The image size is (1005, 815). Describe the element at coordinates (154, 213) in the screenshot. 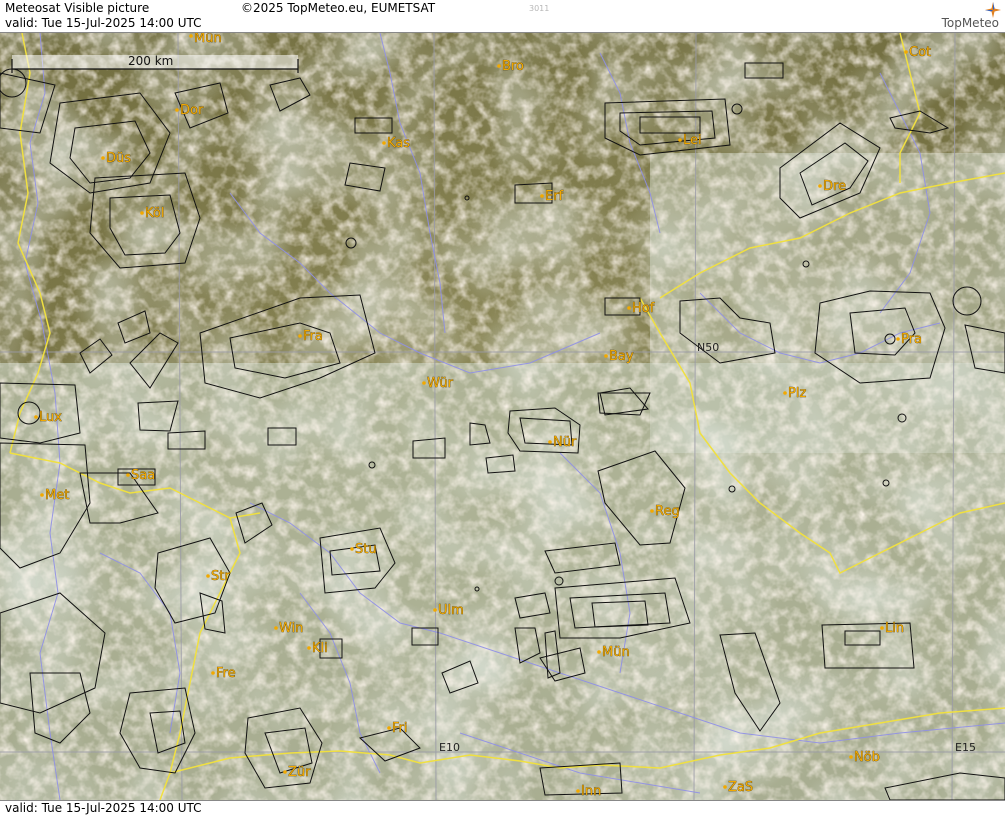

I see `city-label: Köl` at that location.